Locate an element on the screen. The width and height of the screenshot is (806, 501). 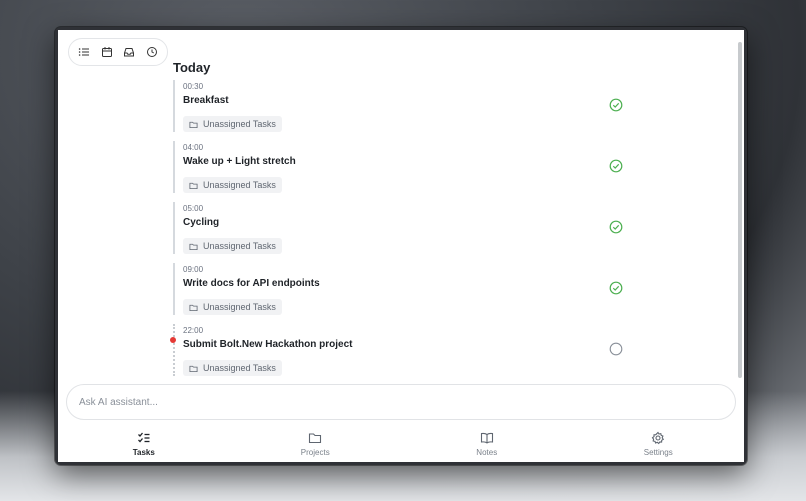
list-view-button is located at coordinates (84, 52).